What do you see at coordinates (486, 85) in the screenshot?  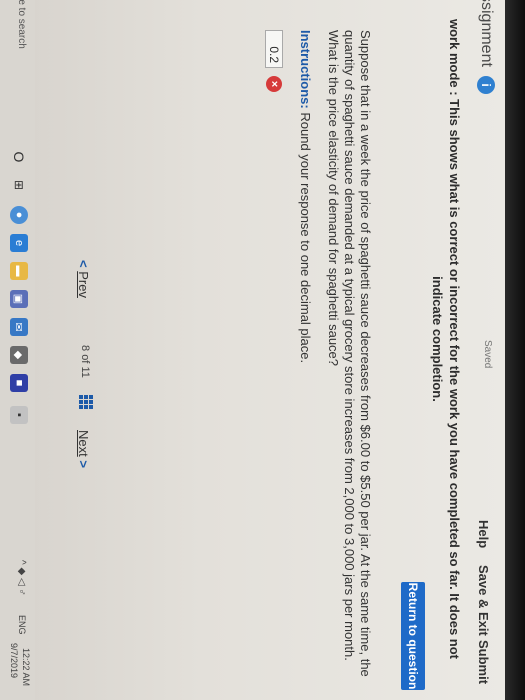 I see `info-icon: i` at bounding box center [486, 85].